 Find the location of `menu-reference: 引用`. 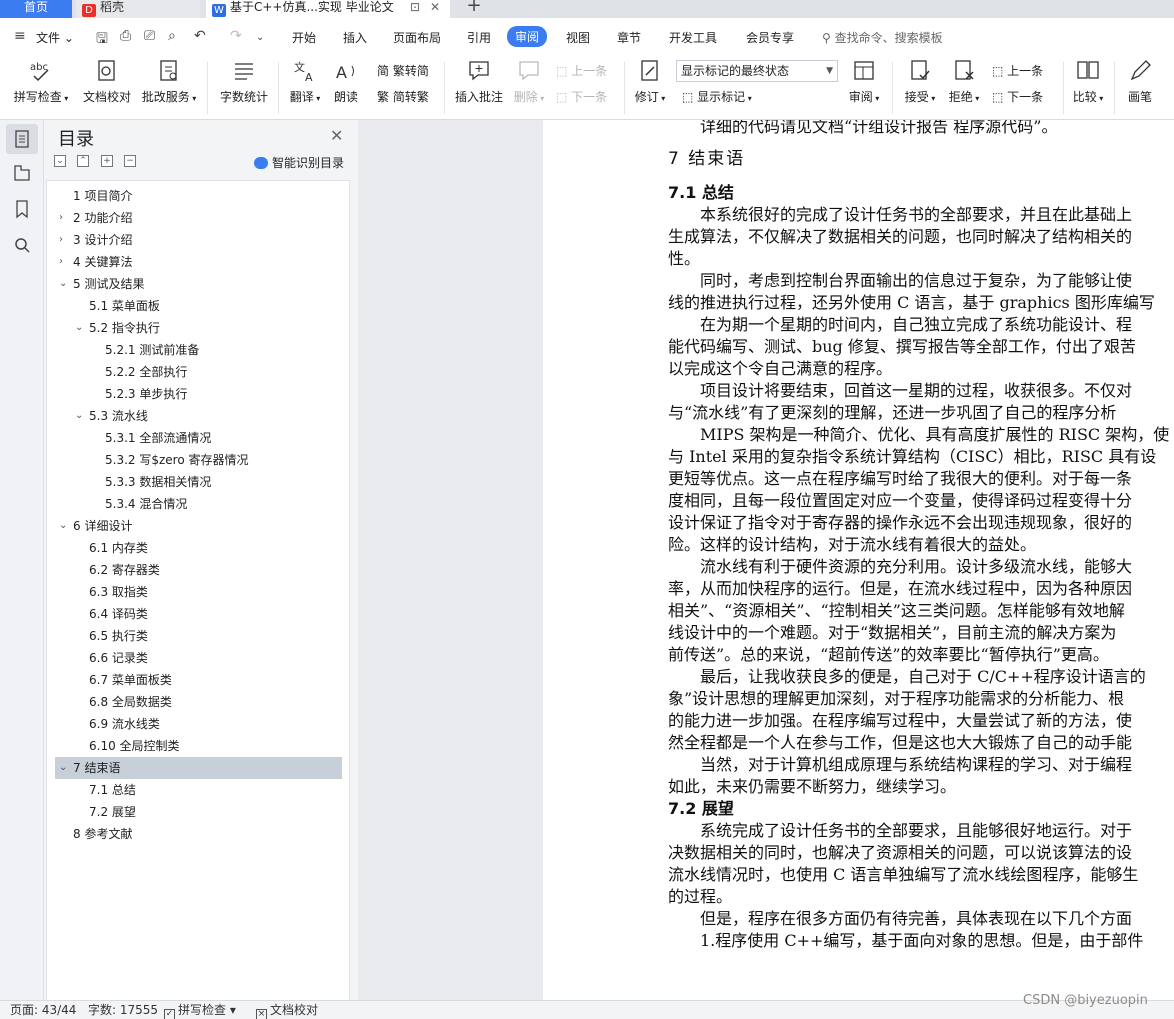

menu-reference: 引用 is located at coordinates (479, 37).